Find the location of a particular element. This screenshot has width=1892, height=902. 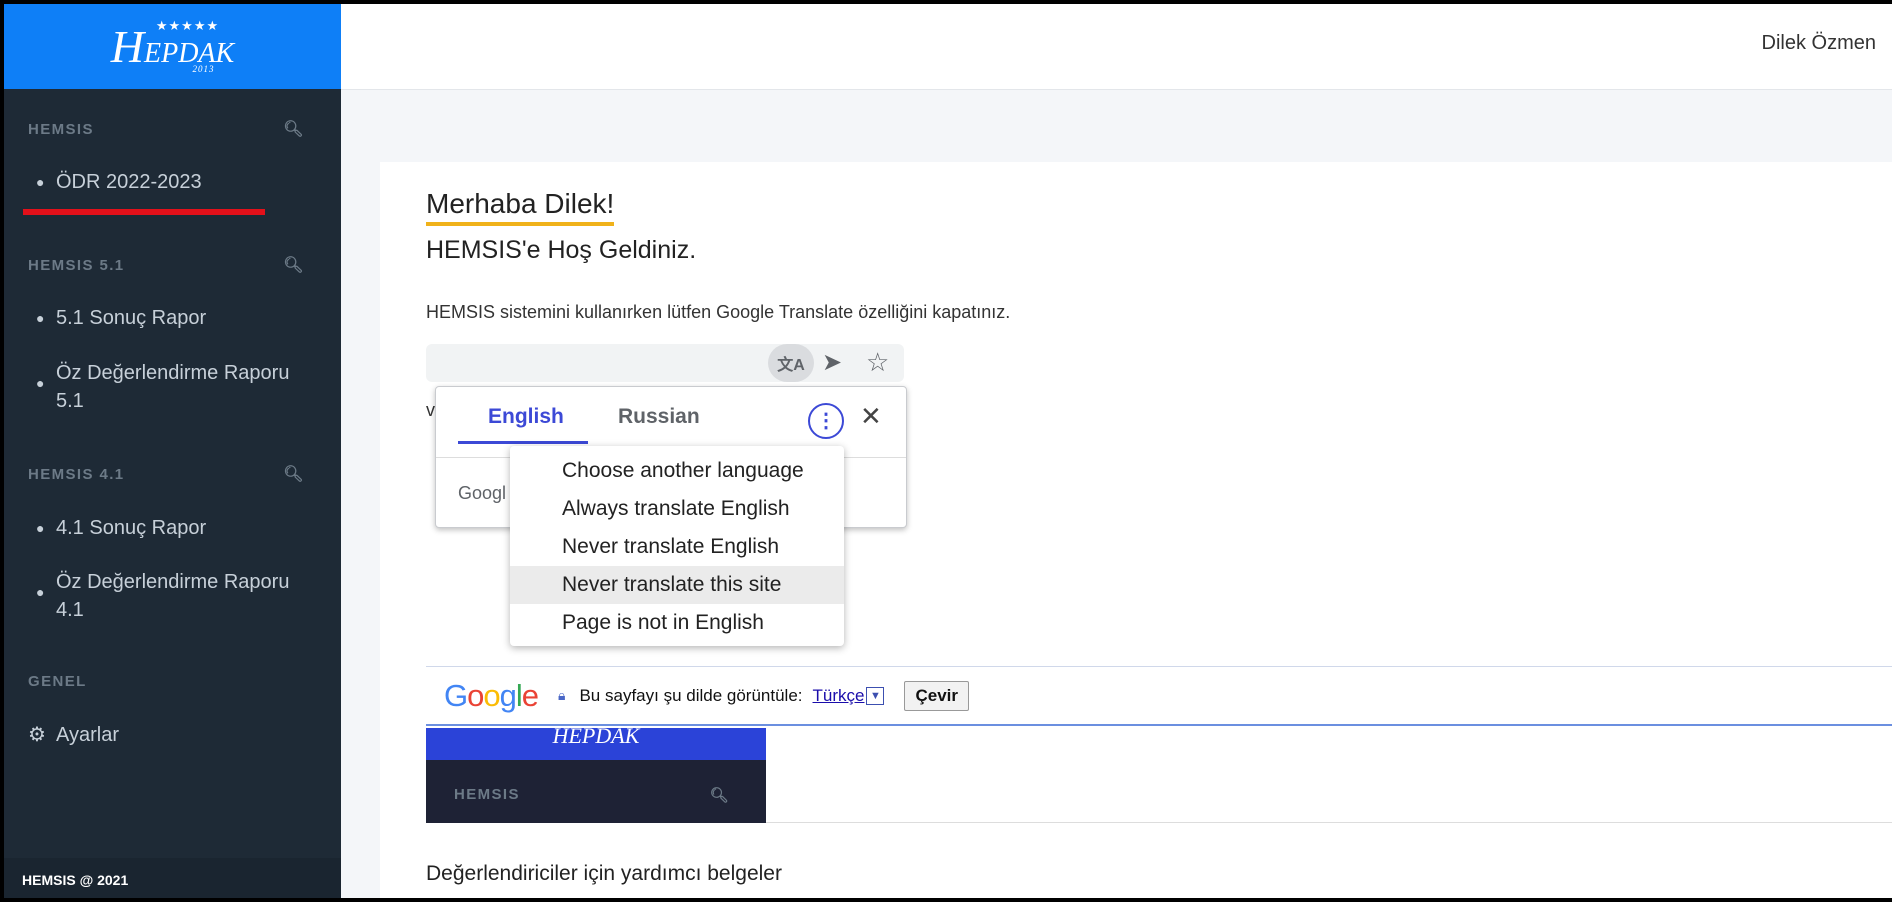

divider is located at coordinates (1329, 822).